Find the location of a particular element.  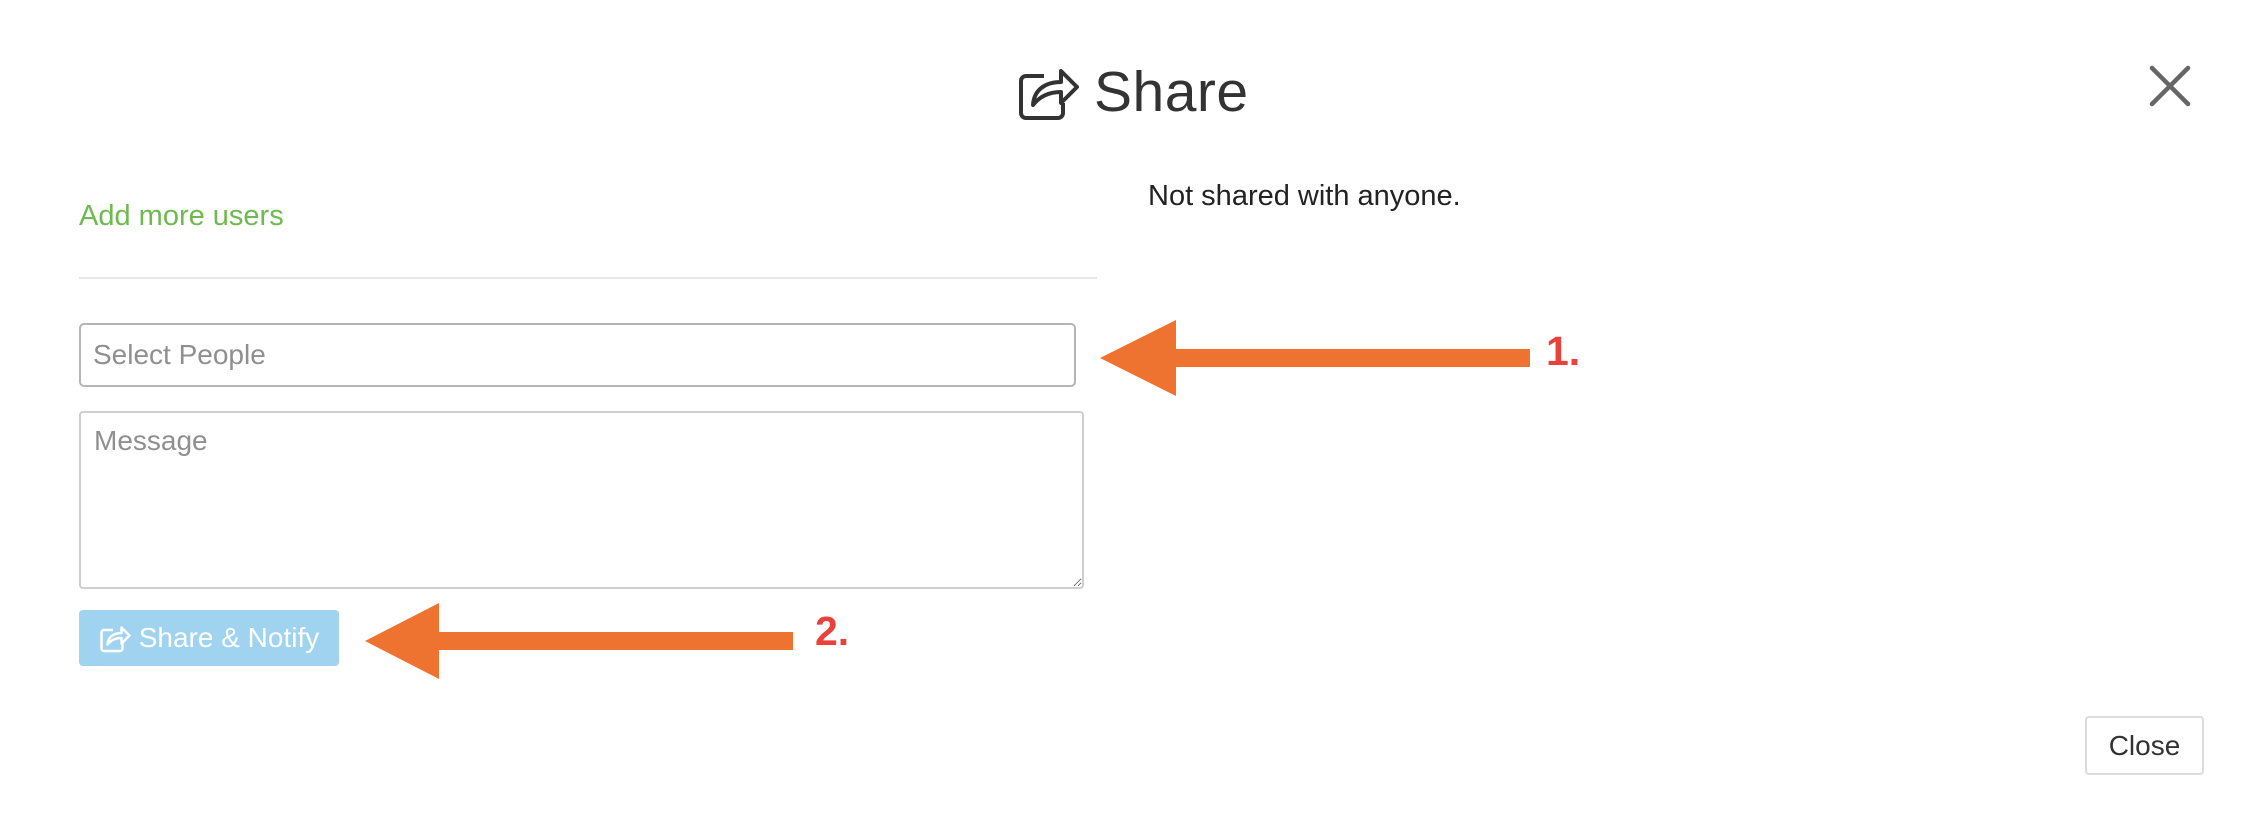

divider is located at coordinates (588, 278).